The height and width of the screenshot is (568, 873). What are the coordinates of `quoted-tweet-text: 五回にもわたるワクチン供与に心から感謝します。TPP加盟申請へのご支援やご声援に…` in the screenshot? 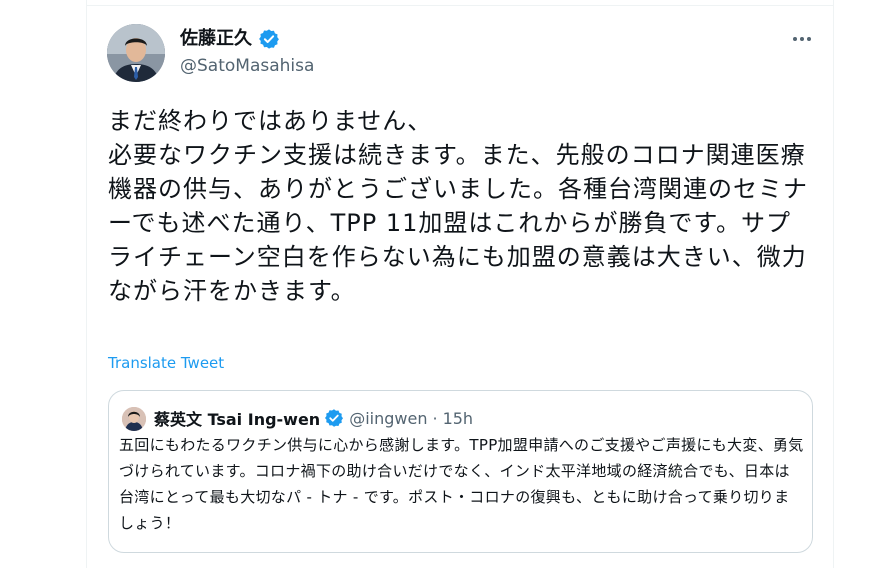 It's located at (461, 484).